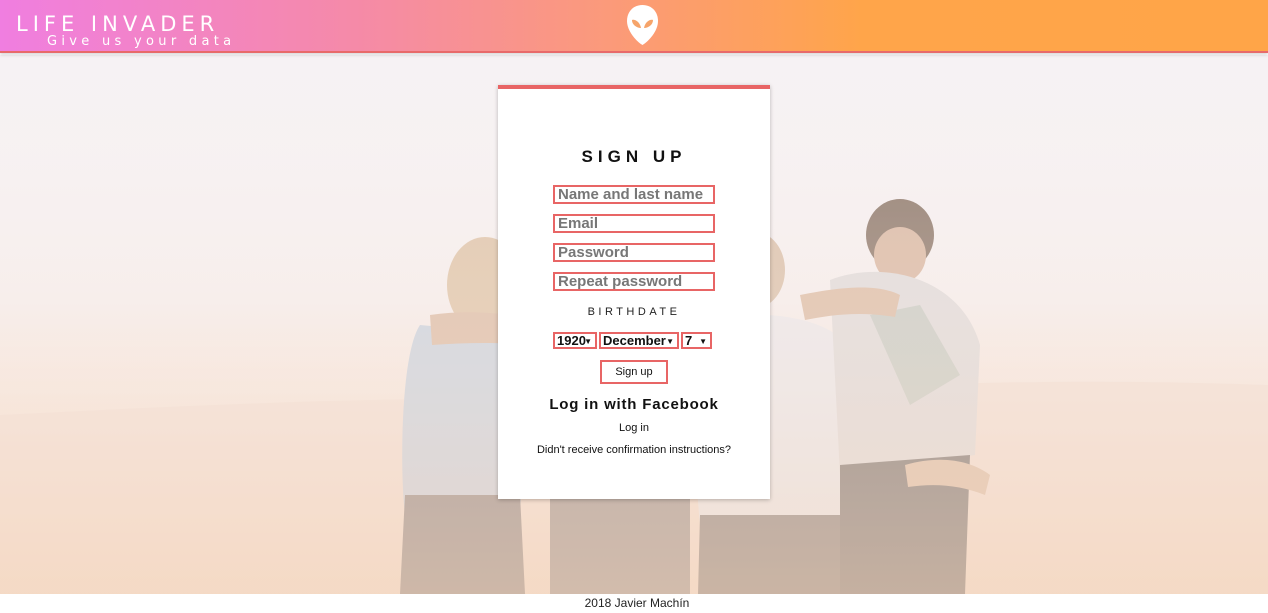  I want to click on alien-head-icon, so click(642, 25).